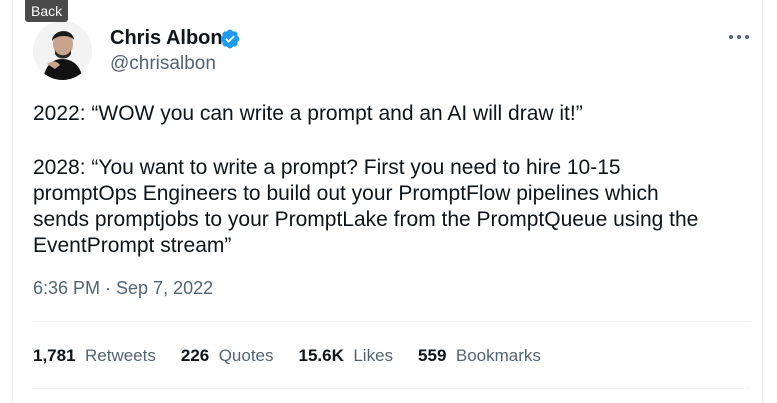 The width and height of the screenshot is (777, 403). What do you see at coordinates (230, 39) in the screenshot?
I see `verified-badge-icon` at bounding box center [230, 39].